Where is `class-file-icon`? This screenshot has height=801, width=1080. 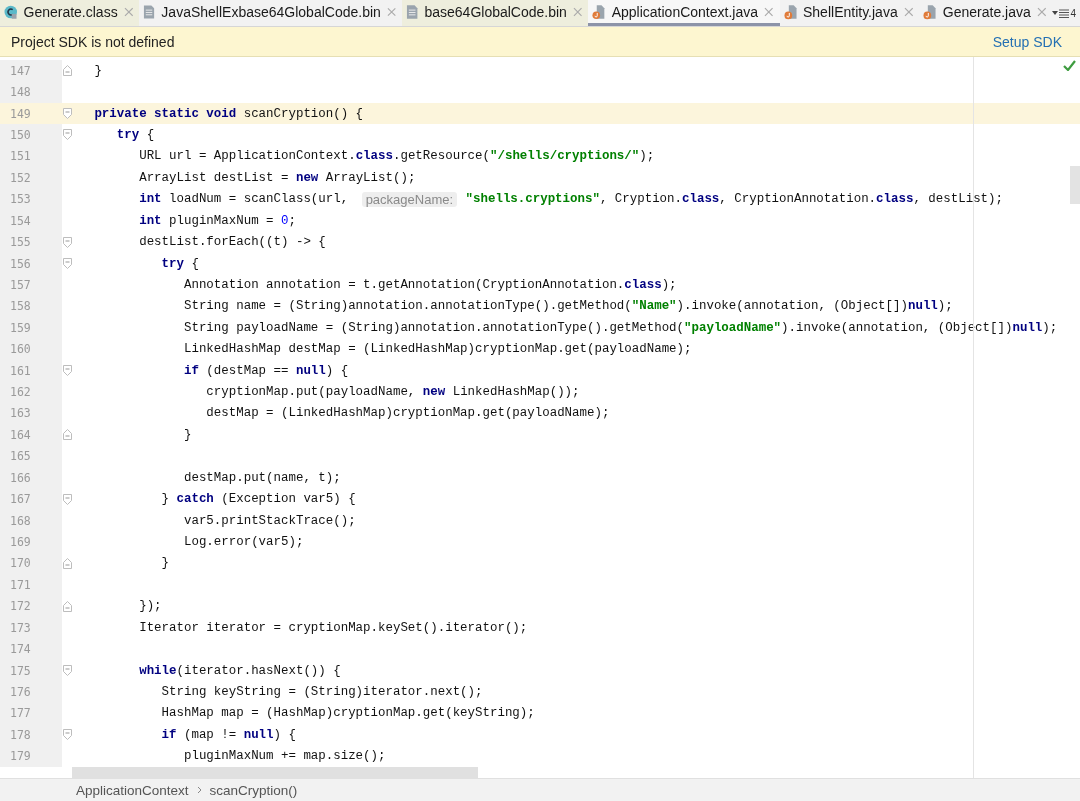
class-file-icon is located at coordinates (11, 11).